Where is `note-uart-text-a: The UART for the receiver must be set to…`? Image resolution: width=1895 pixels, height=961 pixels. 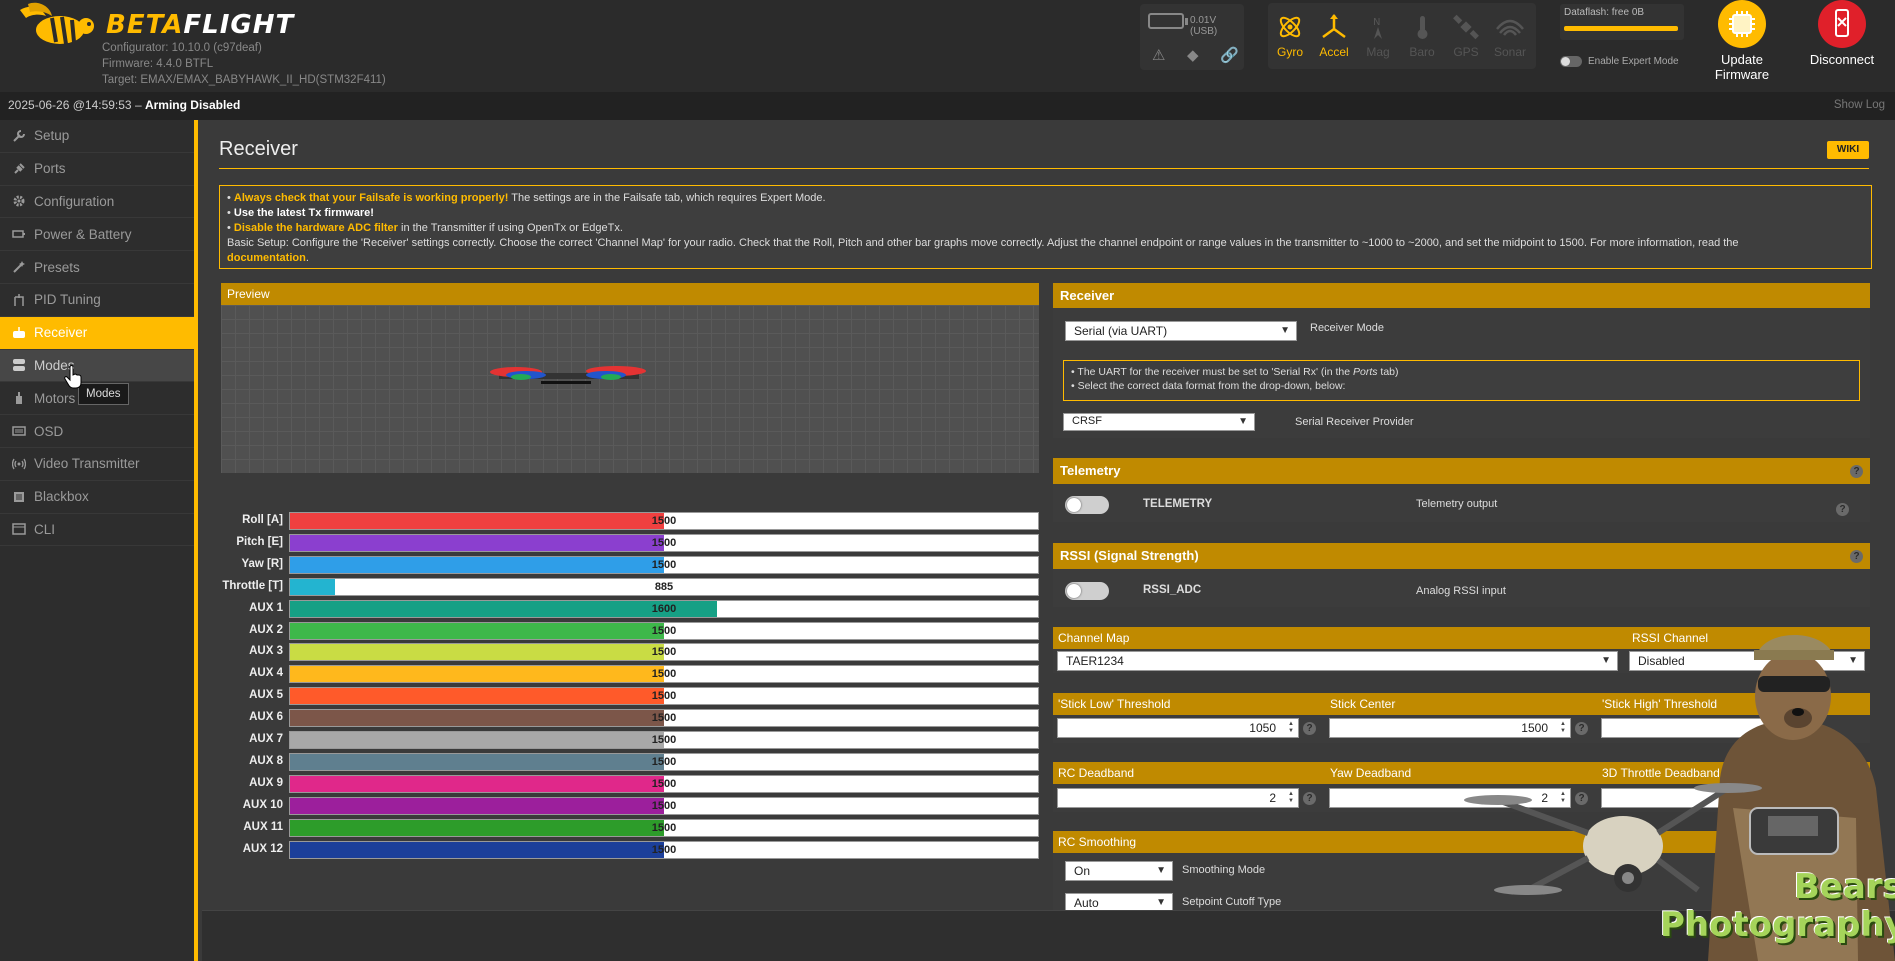
note-uart-text-a: The UART for the receiver must be set to… is located at coordinates (1215, 372).